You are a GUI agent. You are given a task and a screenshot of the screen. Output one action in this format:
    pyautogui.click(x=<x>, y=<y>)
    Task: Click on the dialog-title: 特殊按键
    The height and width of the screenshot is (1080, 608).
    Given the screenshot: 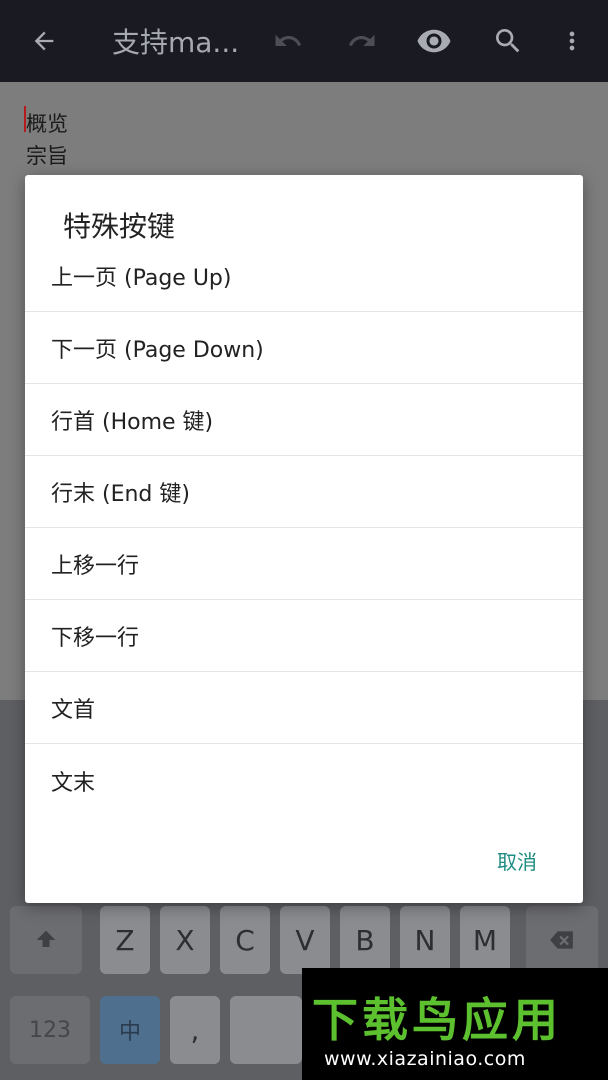 What is the action you would take?
    pyautogui.click(x=119, y=226)
    